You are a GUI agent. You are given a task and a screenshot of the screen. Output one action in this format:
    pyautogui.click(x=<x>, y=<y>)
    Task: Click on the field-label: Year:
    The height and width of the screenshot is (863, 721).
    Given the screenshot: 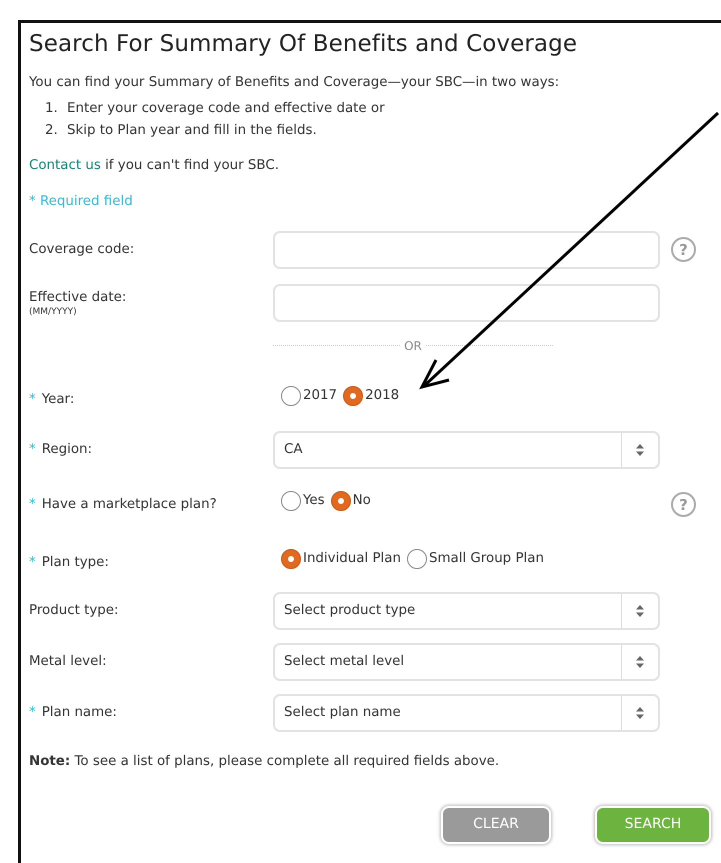 What is the action you would take?
    pyautogui.click(x=58, y=399)
    